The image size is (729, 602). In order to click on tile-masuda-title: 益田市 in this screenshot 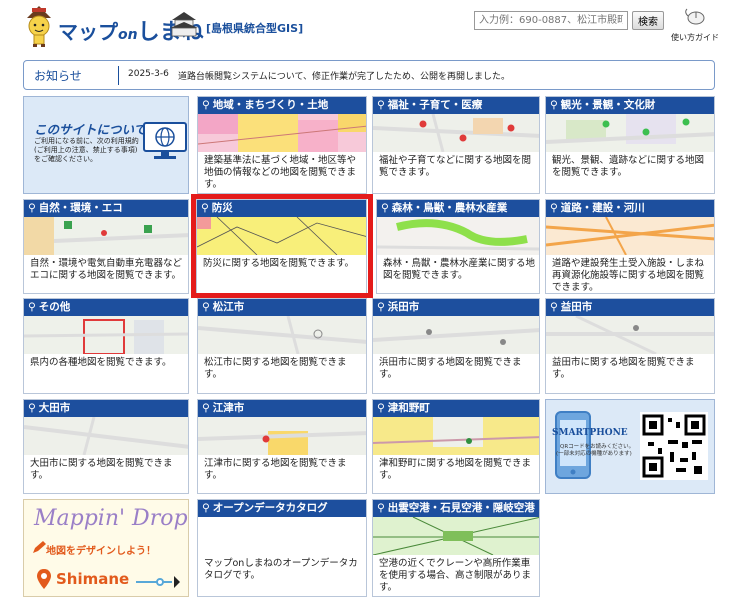, I will do `click(576, 307)`.